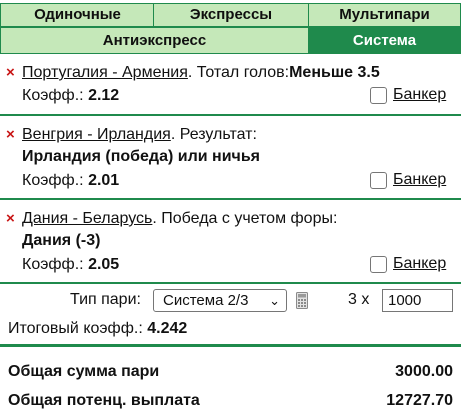  What do you see at coordinates (105, 72) in the screenshot?
I see `match-link: Португалия - Армения` at bounding box center [105, 72].